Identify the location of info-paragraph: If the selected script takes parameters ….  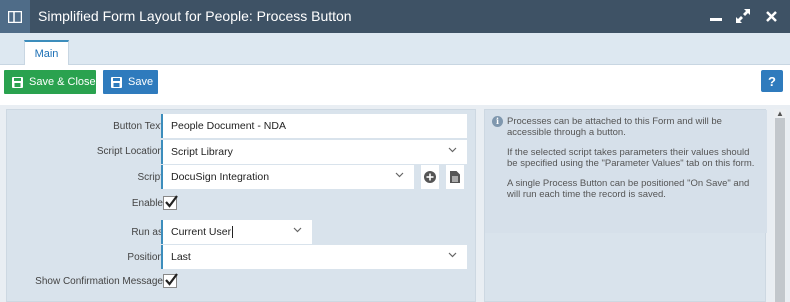
(631, 158).